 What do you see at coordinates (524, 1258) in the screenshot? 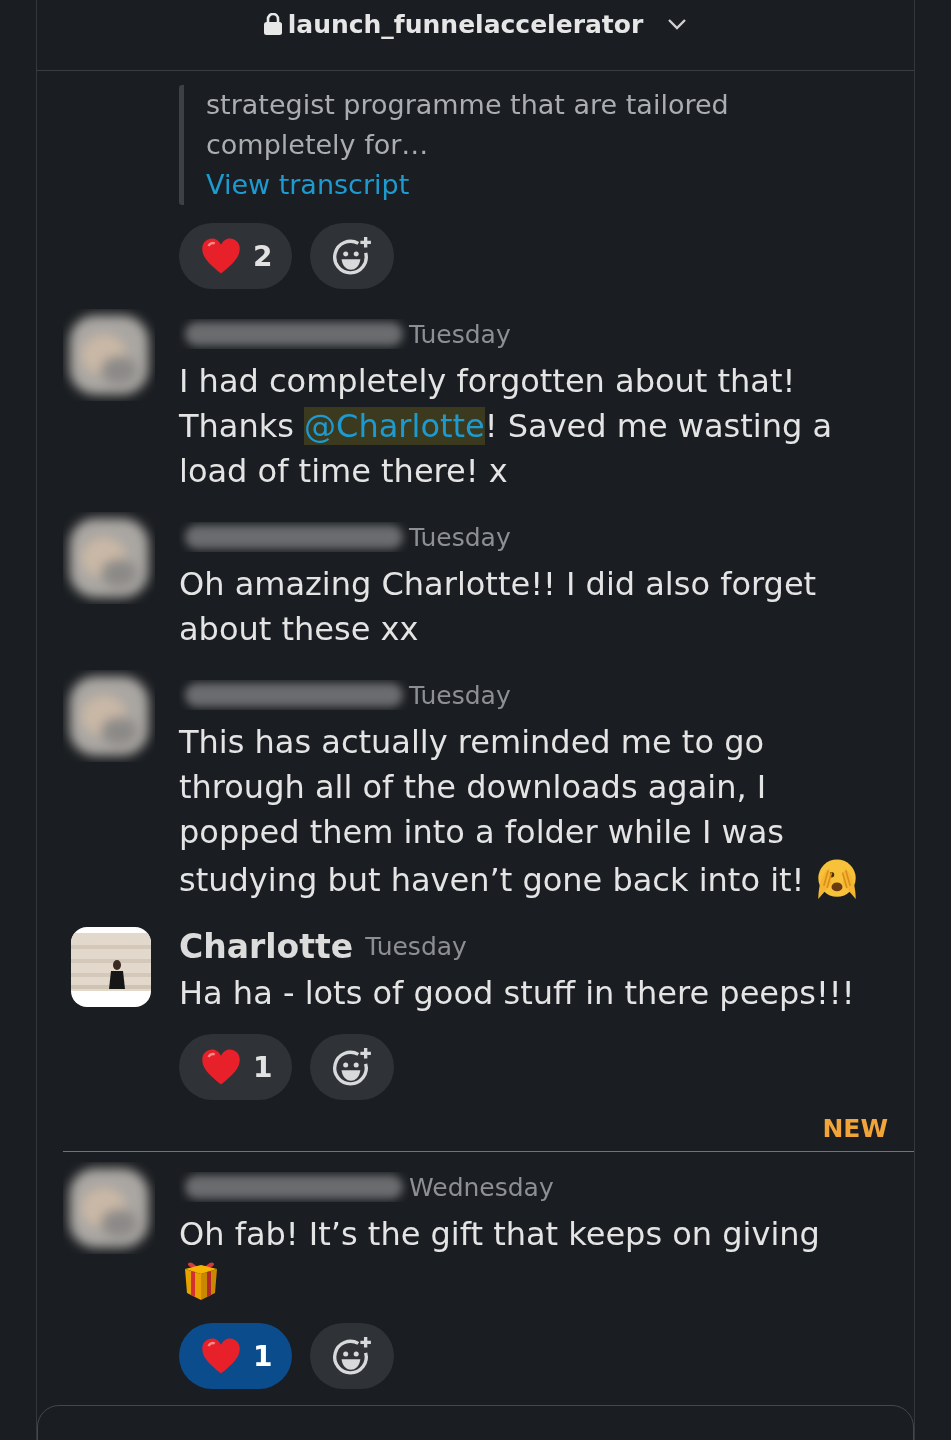
I see `message-text: Oh fab! It’s the gift that keeps on giving` at bounding box center [524, 1258].